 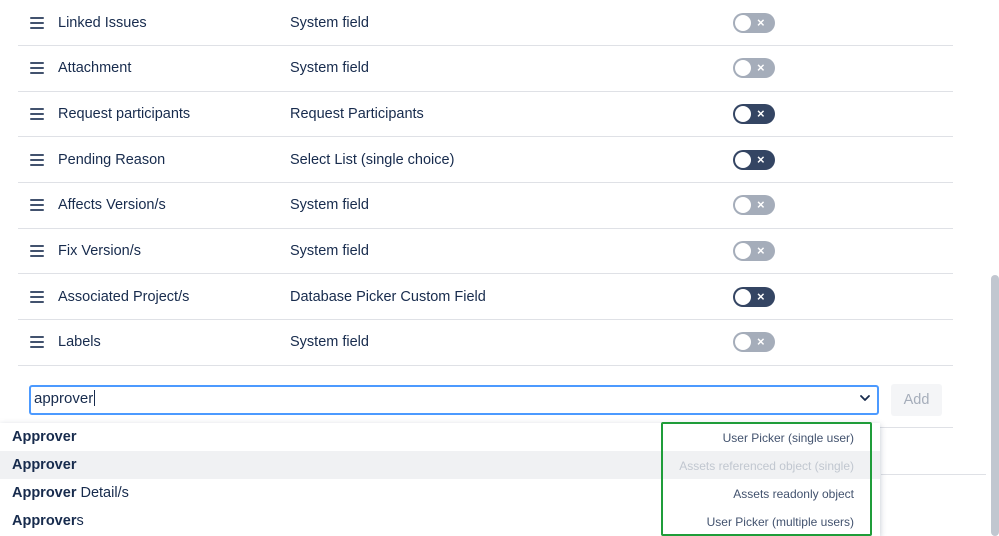 What do you see at coordinates (485, 23) in the screenshot?
I see `field-row: Linked Issues System field ×` at bounding box center [485, 23].